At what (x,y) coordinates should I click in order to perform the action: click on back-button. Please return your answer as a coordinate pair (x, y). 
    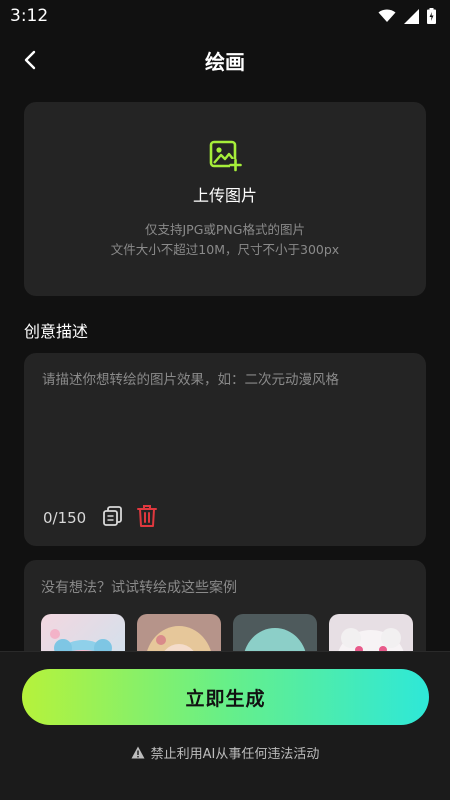
    Looking at the image, I should click on (30, 60).